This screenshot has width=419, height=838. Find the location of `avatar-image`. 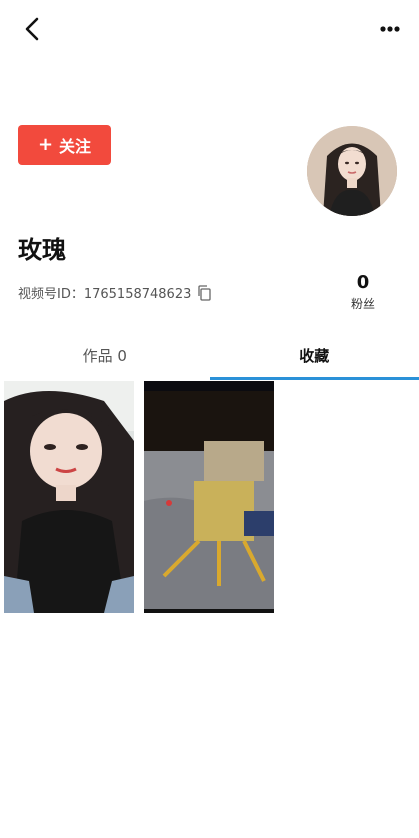

avatar-image is located at coordinates (352, 171).